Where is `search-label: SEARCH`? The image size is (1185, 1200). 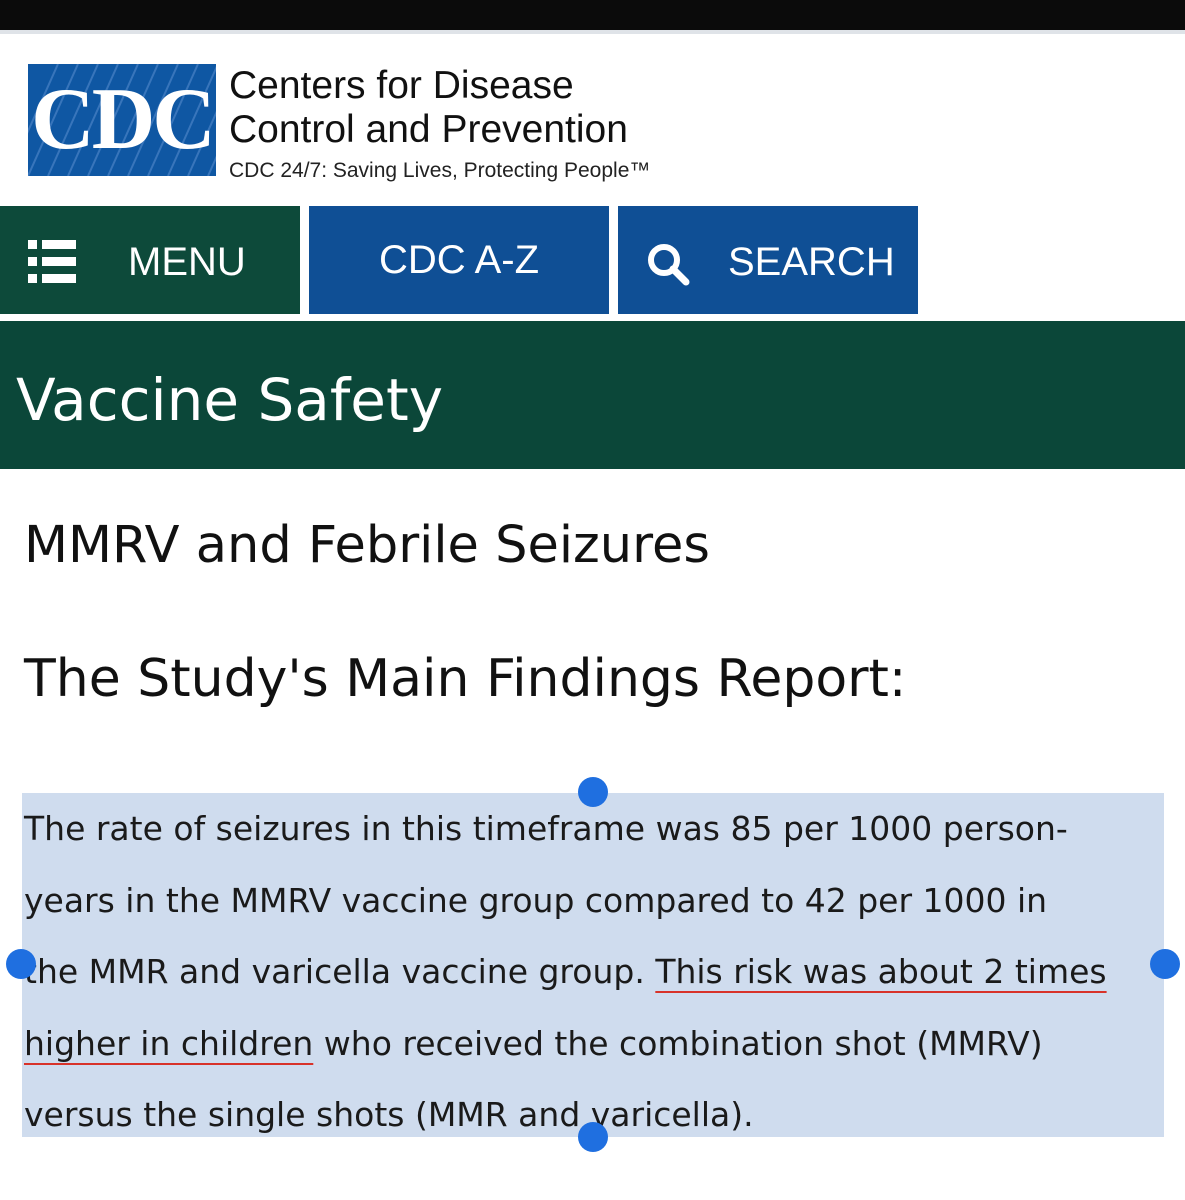
search-label: SEARCH is located at coordinates (811, 262).